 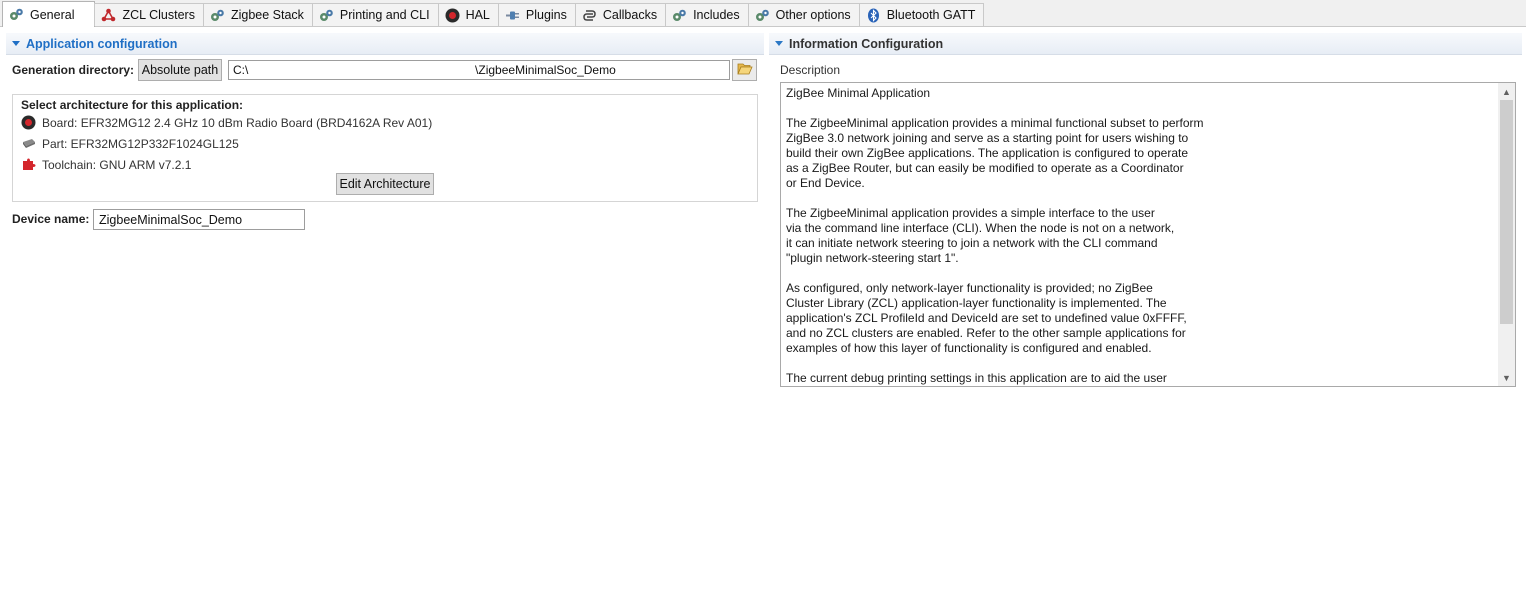 I want to click on tab-hal: HAL, so click(x=468, y=14).